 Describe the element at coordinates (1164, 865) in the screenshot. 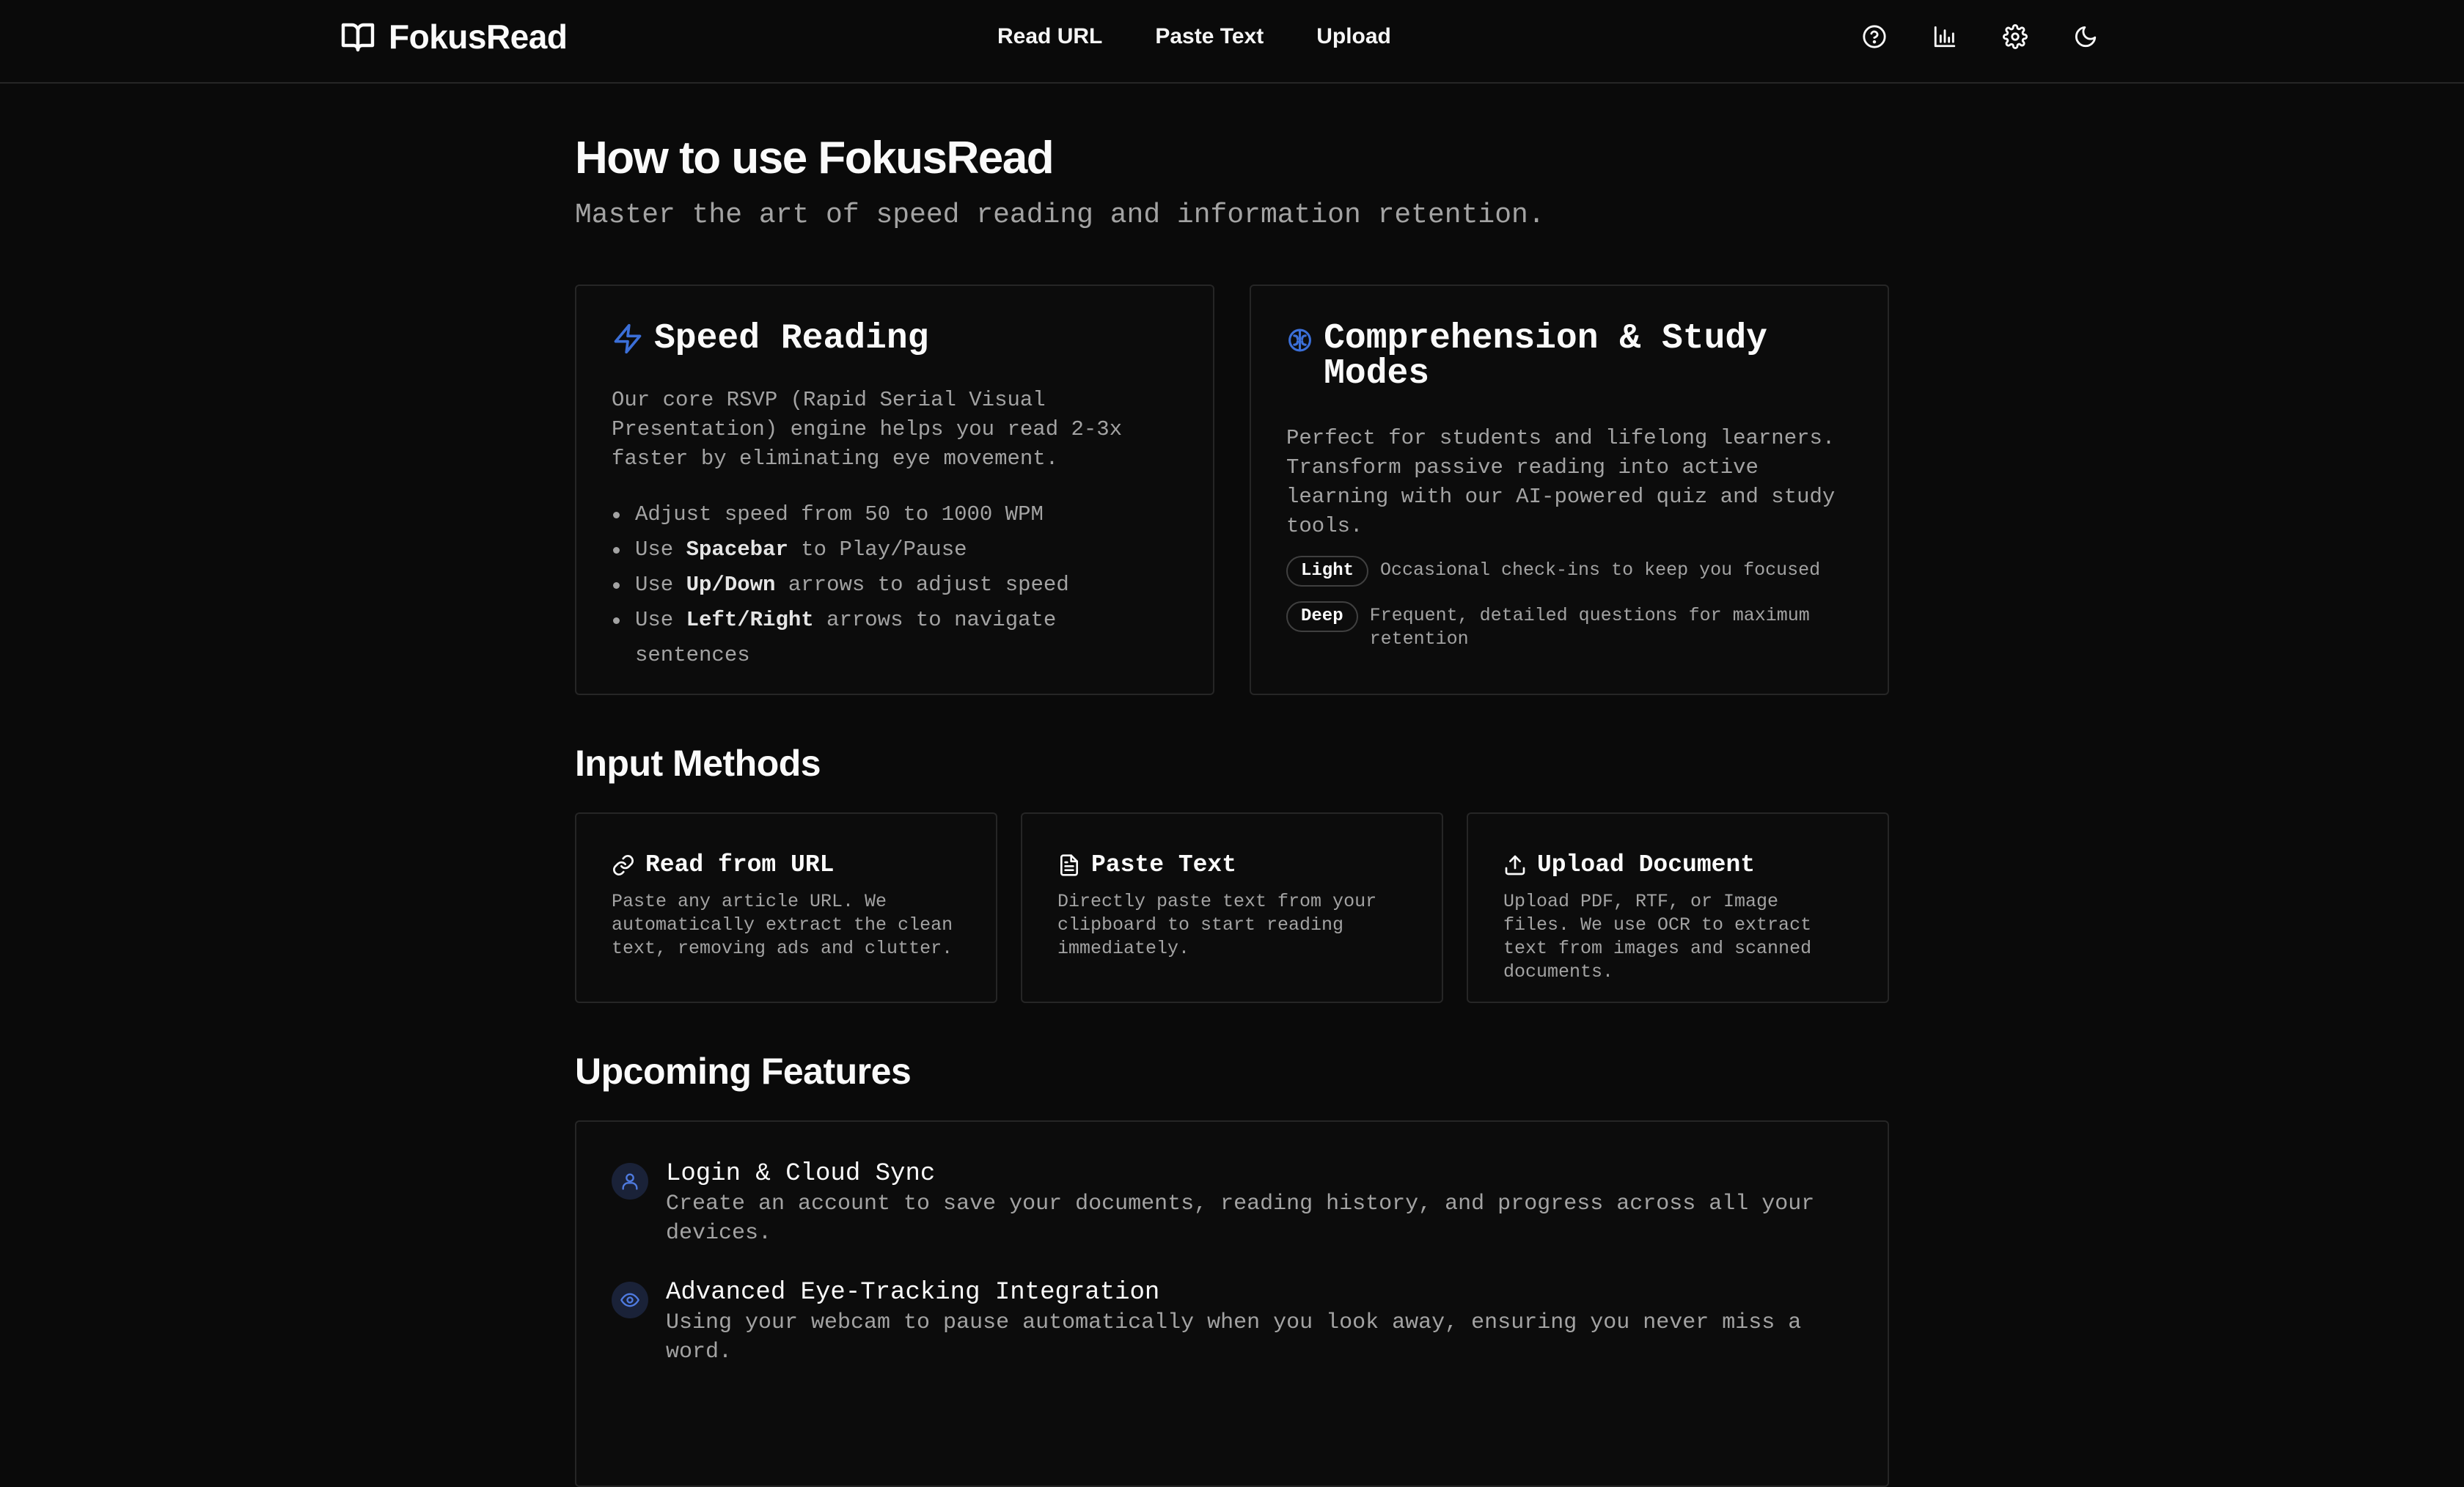

I see `card-title: Paste Text` at that location.